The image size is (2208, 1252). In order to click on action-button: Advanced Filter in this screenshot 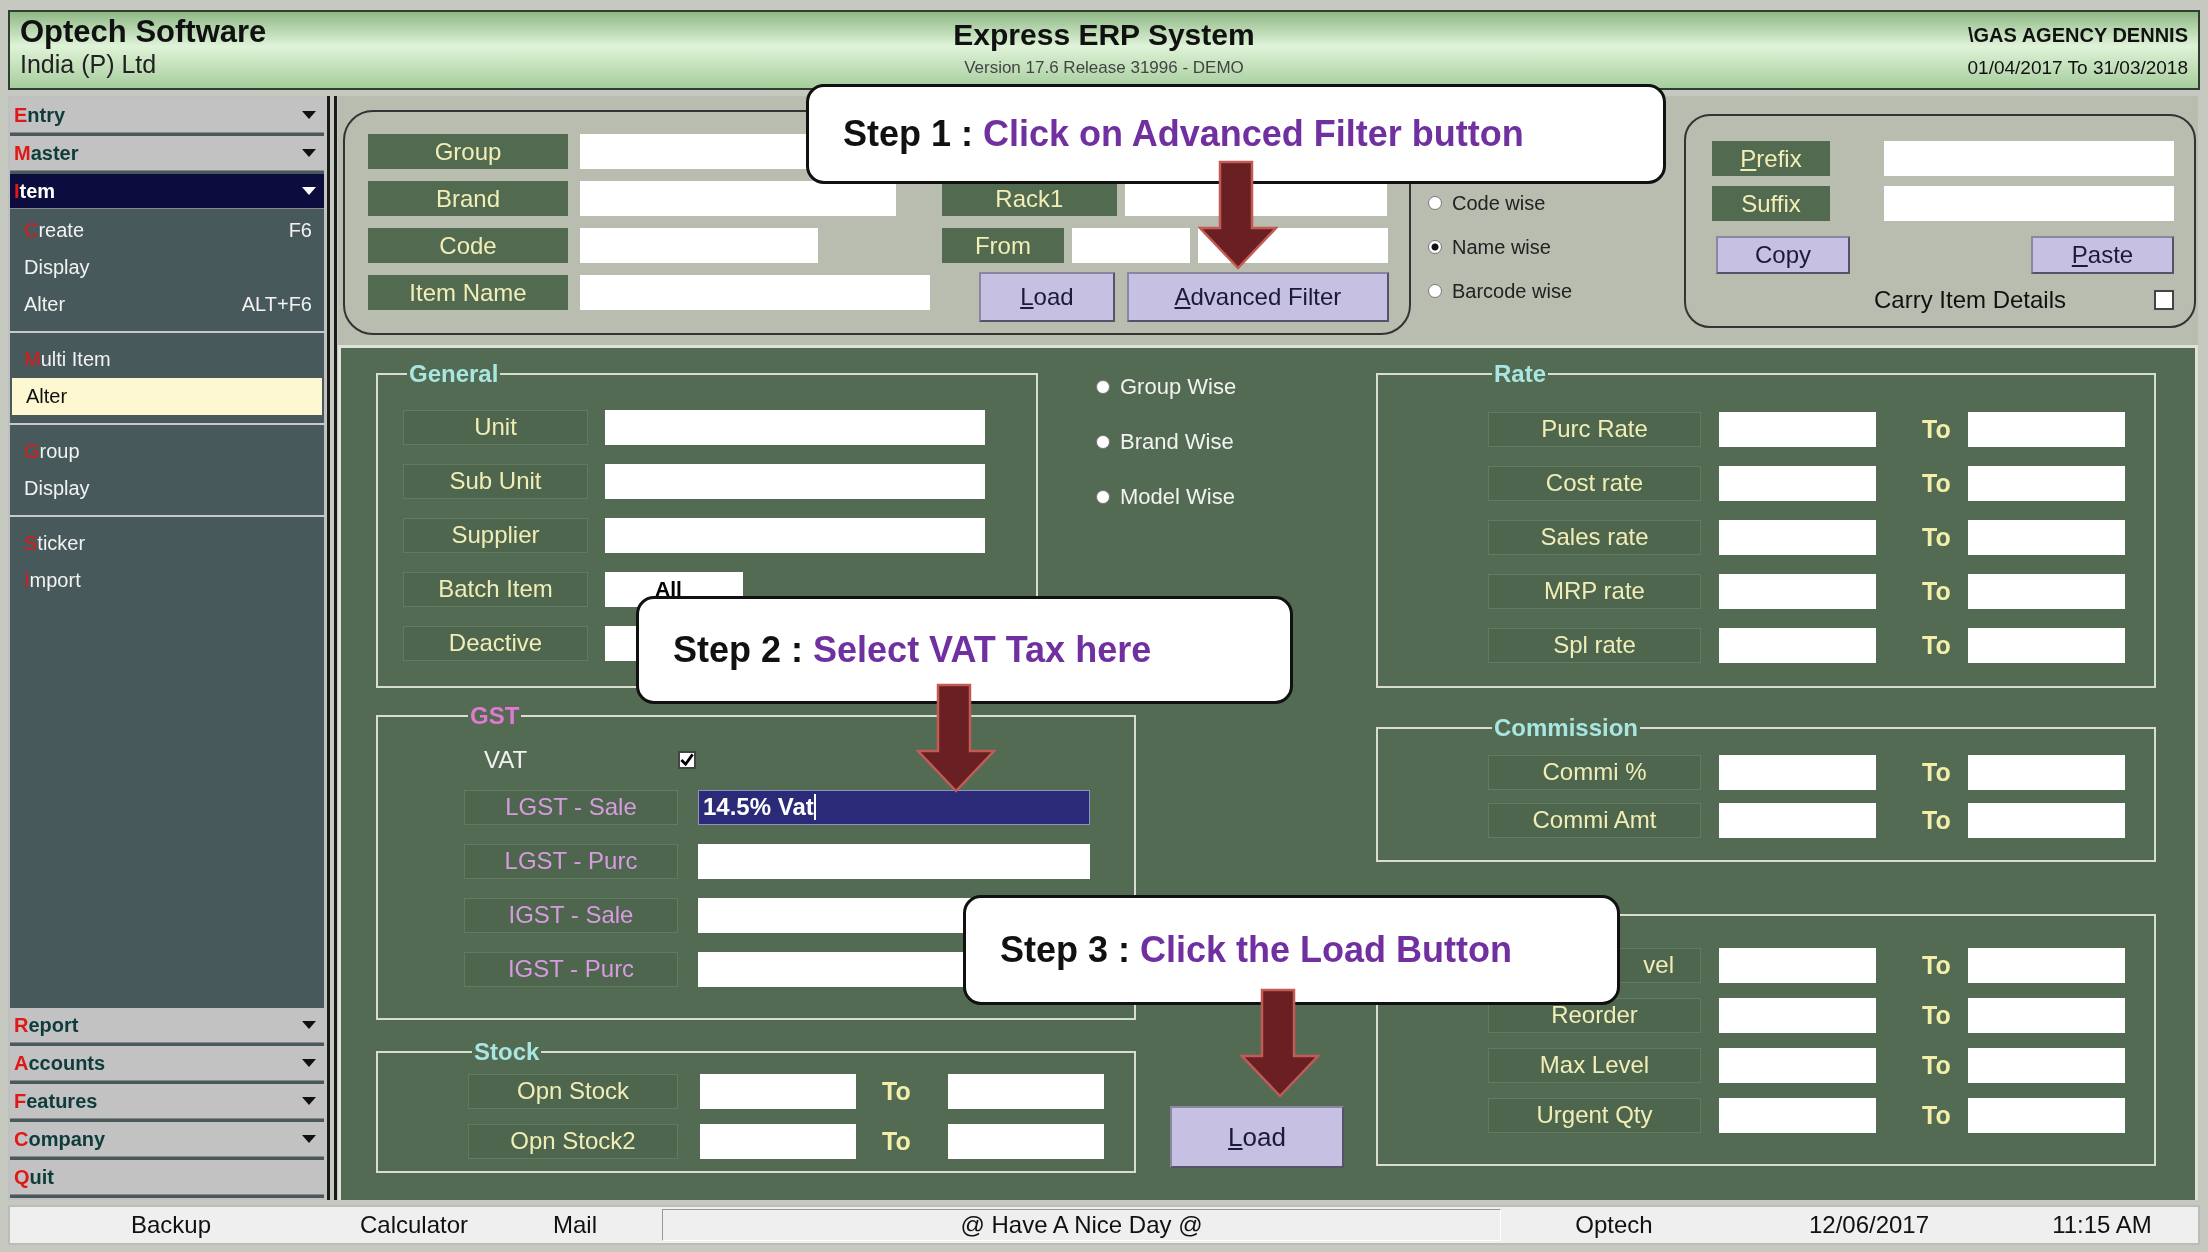, I will do `click(1257, 297)`.